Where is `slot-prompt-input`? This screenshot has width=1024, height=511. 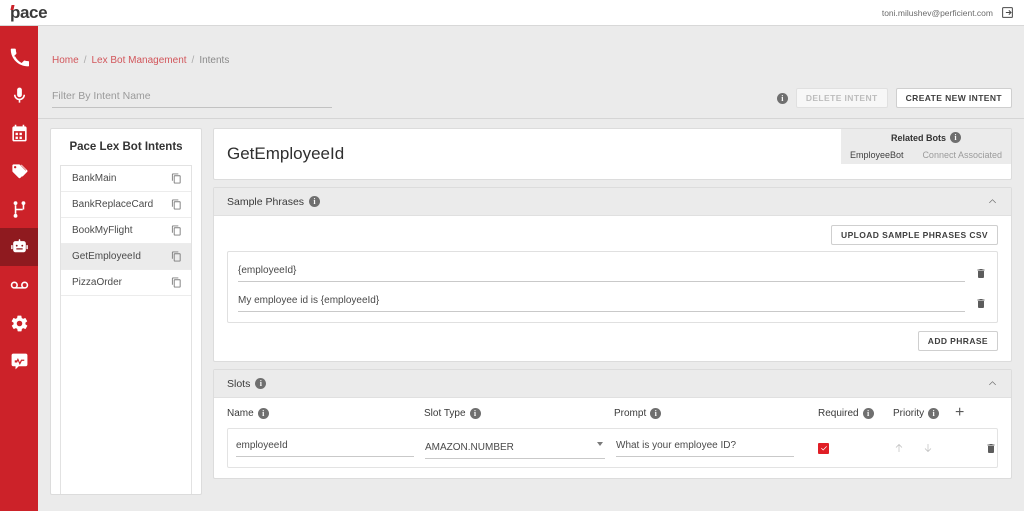 slot-prompt-input is located at coordinates (705, 448).